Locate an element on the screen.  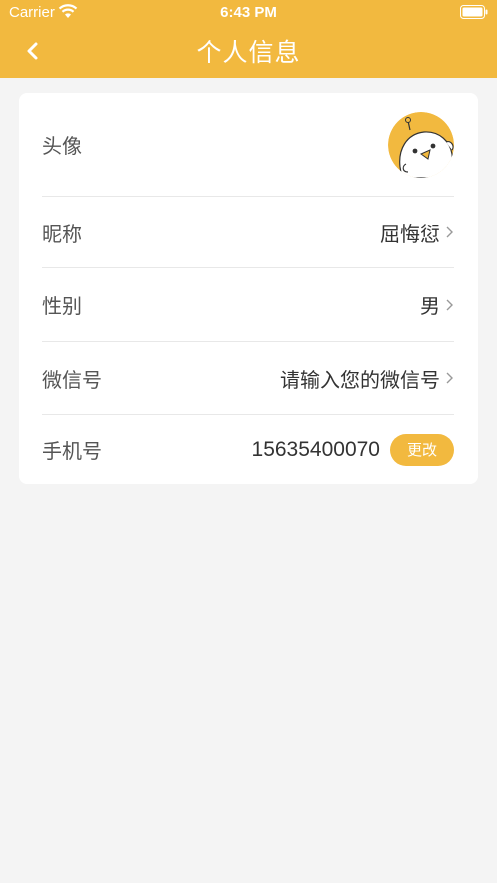
status-bar: Carrier 6:43 PM is located at coordinates (248, 13).